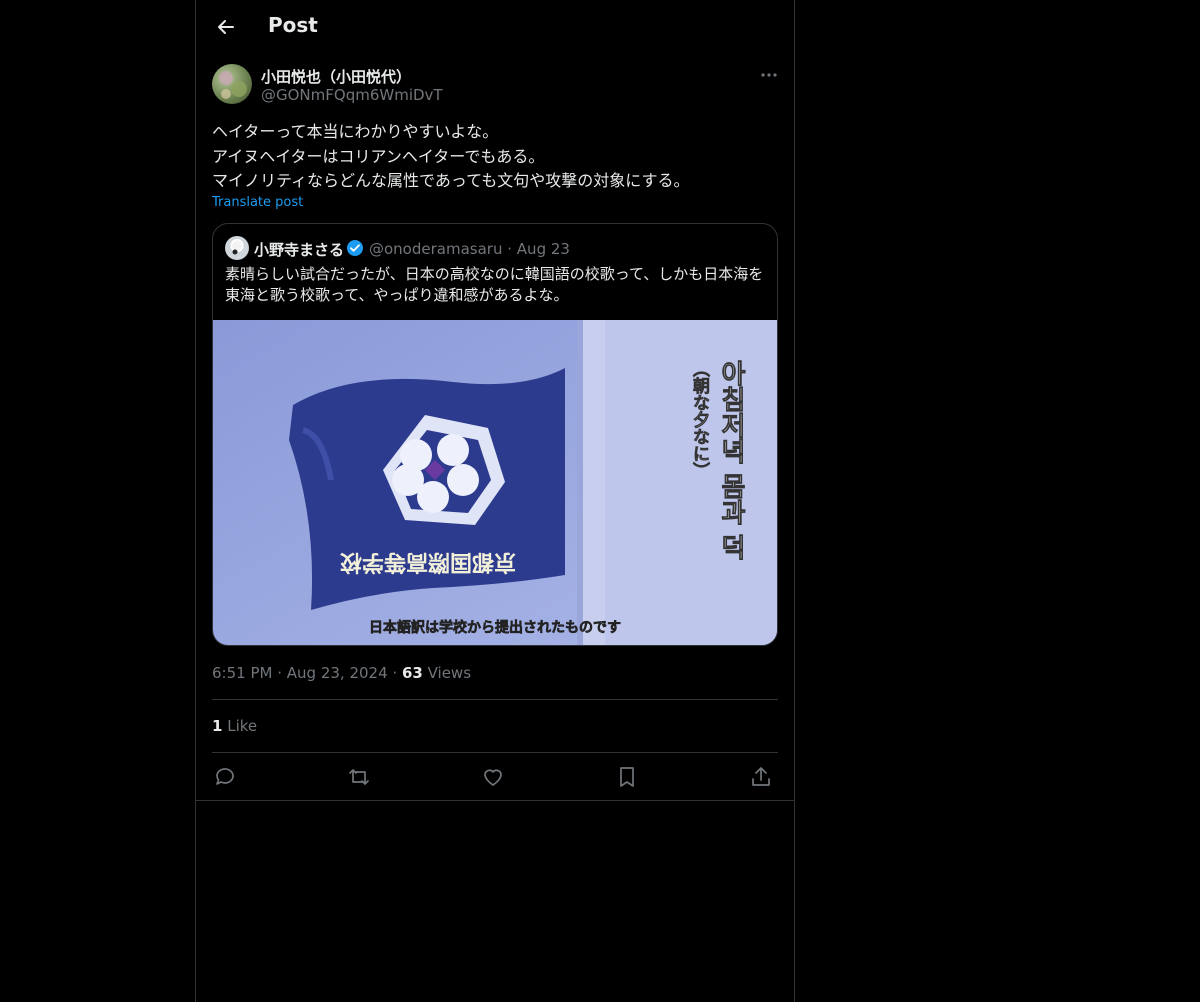 The image size is (1200, 1002). Describe the element at coordinates (359, 777) in the screenshot. I see `repost-icon` at that location.